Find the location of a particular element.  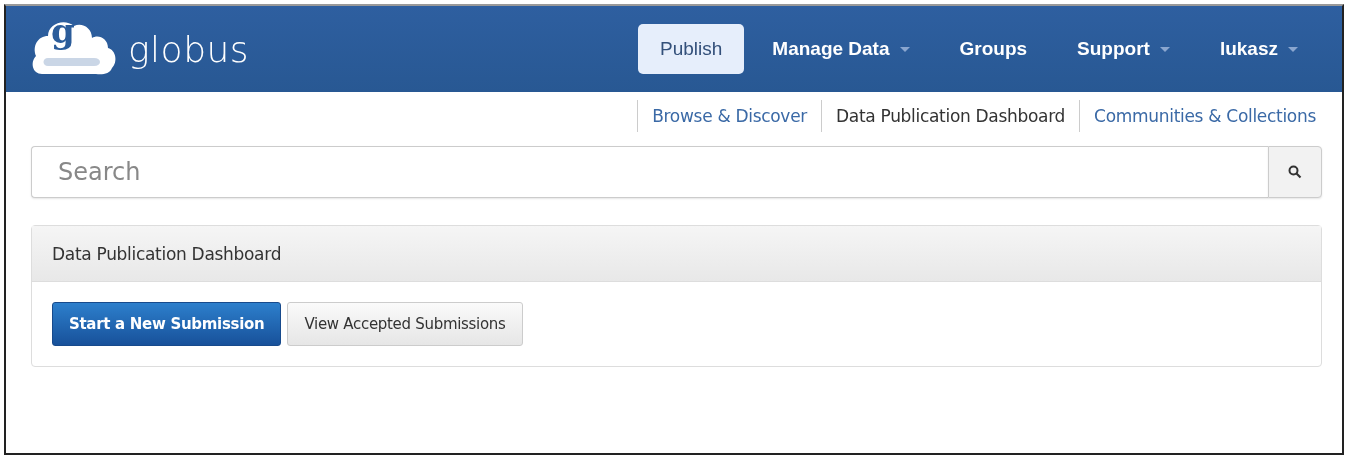

sub-nav-link: Data Publication Dashboard is located at coordinates (950, 116).